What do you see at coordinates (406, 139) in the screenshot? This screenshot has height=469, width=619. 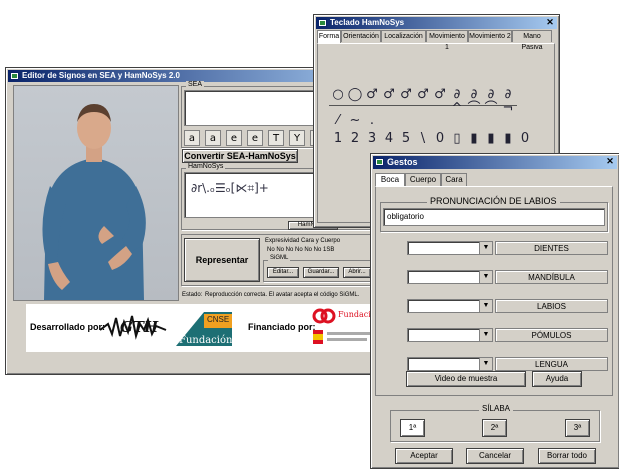 I see `hamnosys-symbol-key: 5` at bounding box center [406, 139].